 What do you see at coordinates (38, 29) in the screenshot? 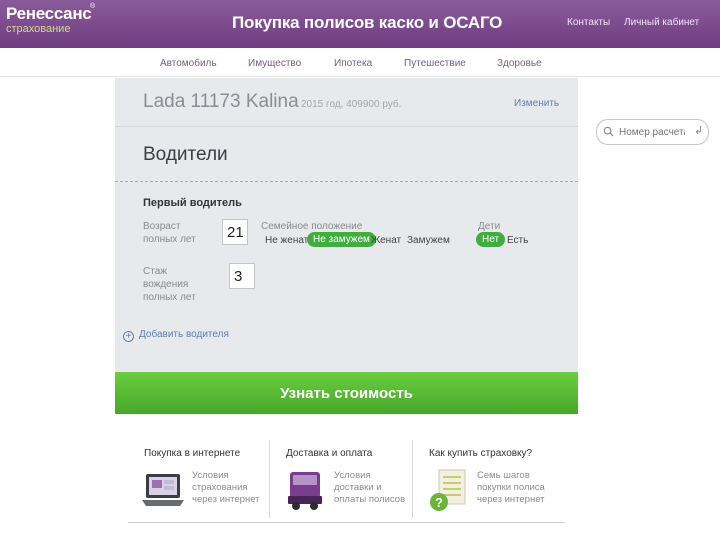
I see `brand-subtitle: страхование` at bounding box center [38, 29].